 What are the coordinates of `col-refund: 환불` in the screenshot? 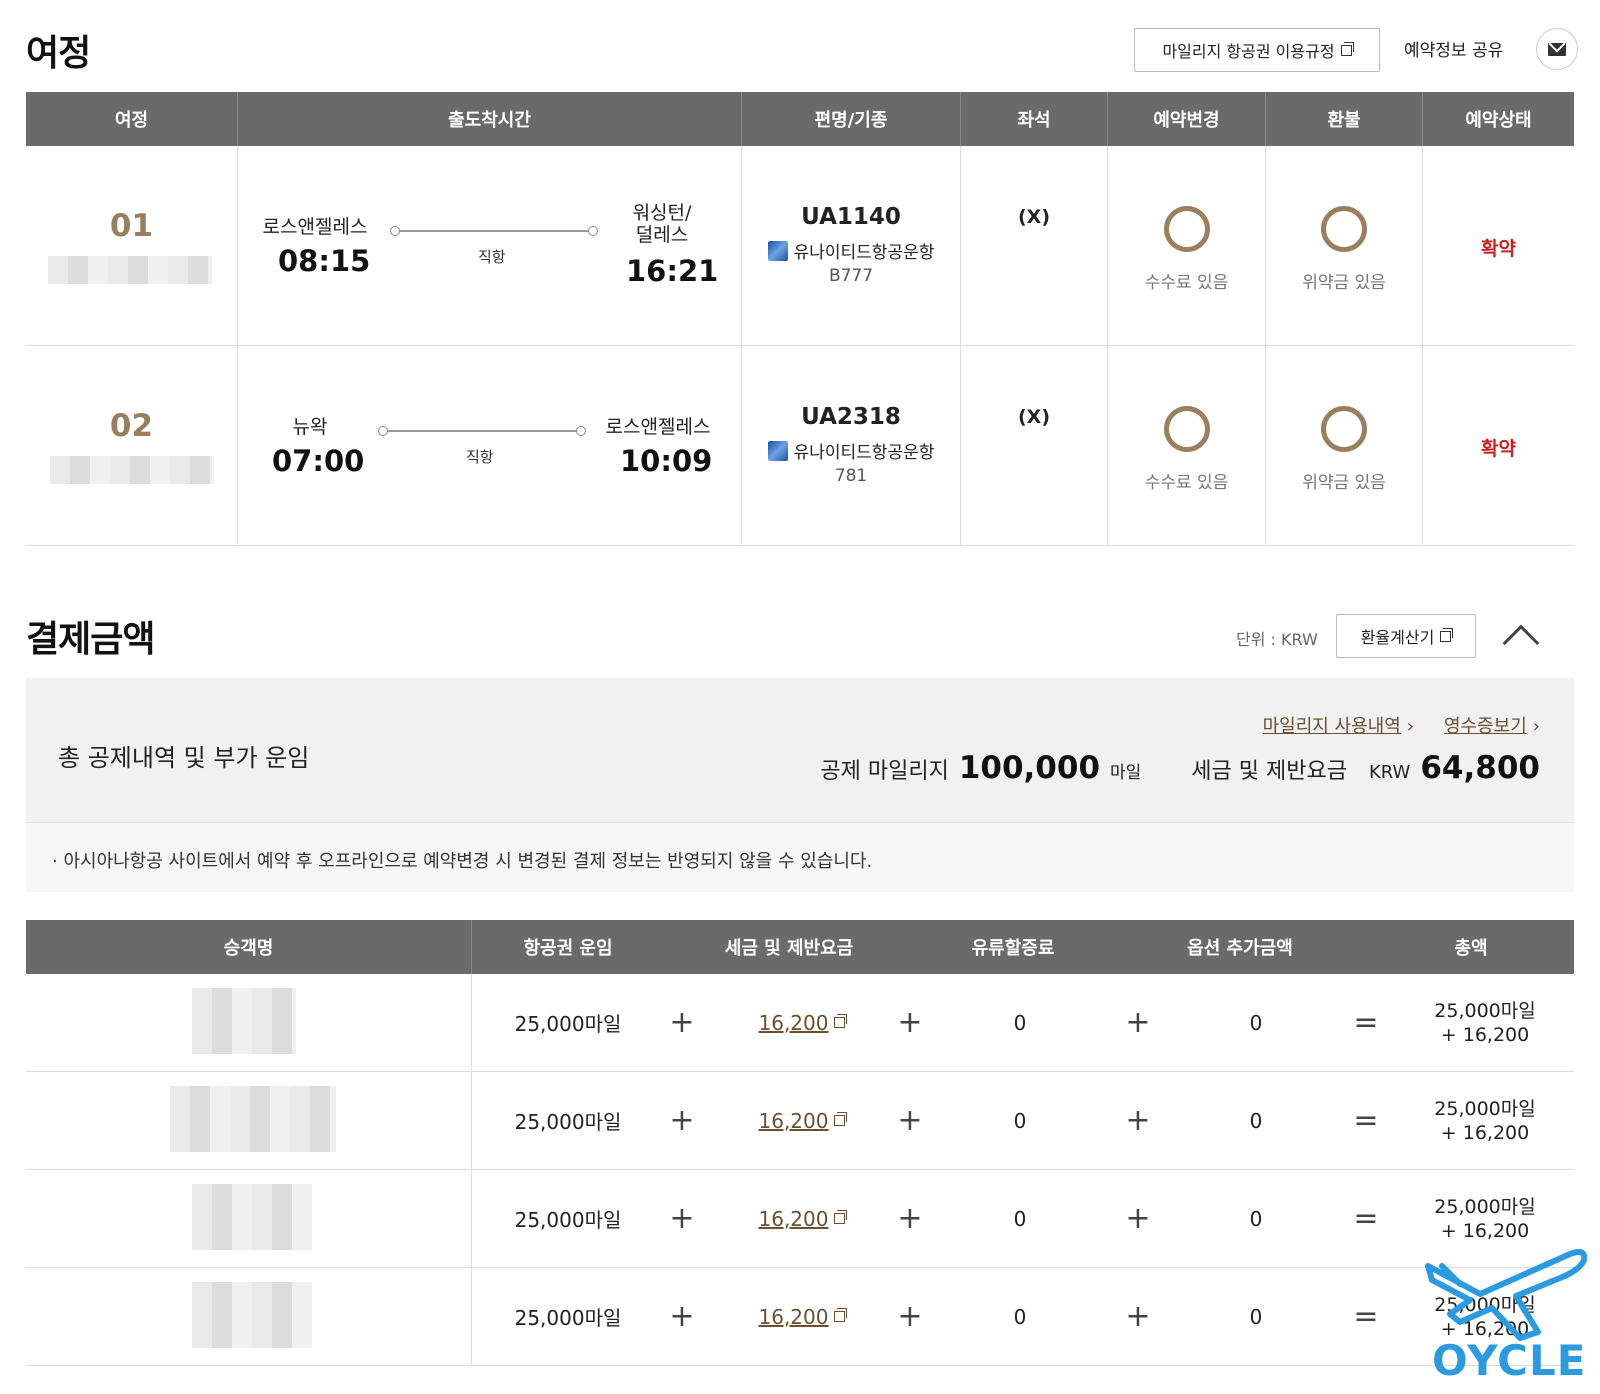 It's located at (1344, 119).